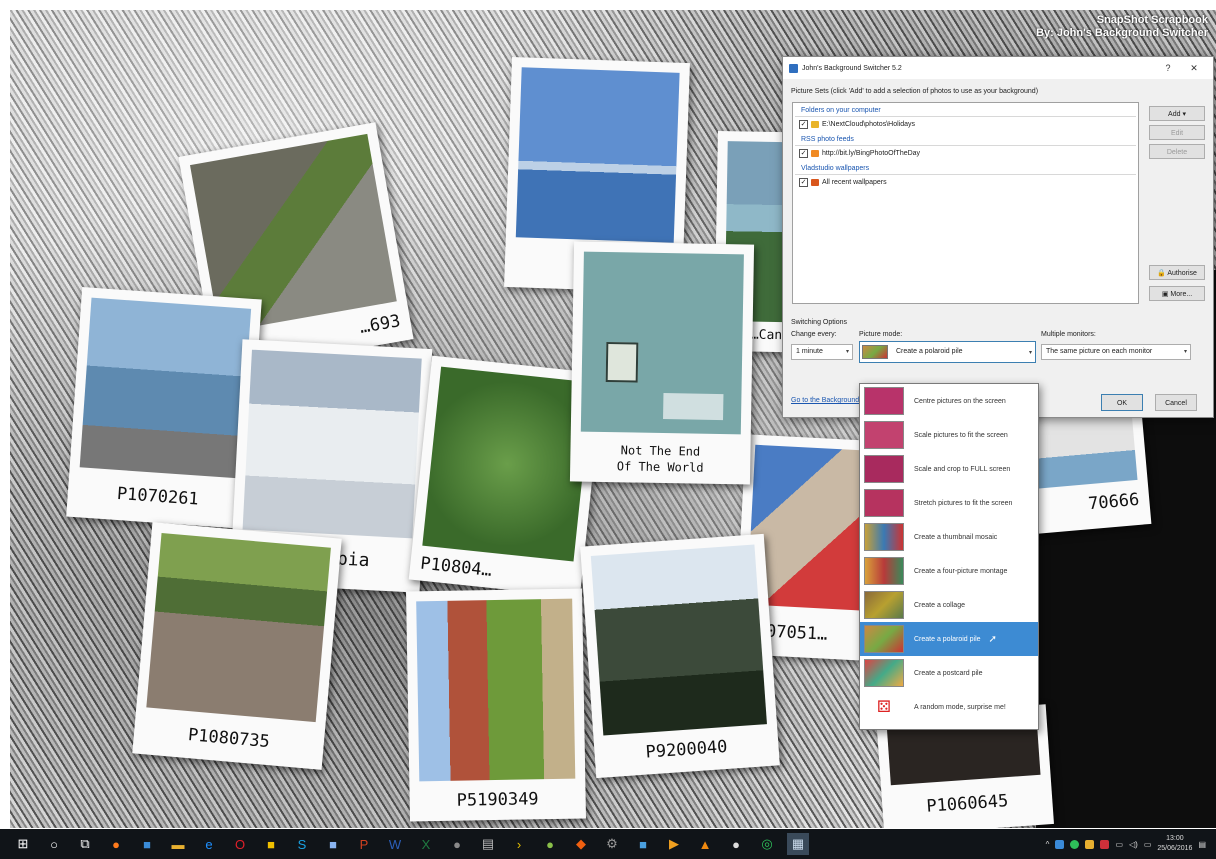 Image resolution: width=1216 pixels, height=859 pixels. I want to click on keyboard-icon: ▭, so click(1148, 844).